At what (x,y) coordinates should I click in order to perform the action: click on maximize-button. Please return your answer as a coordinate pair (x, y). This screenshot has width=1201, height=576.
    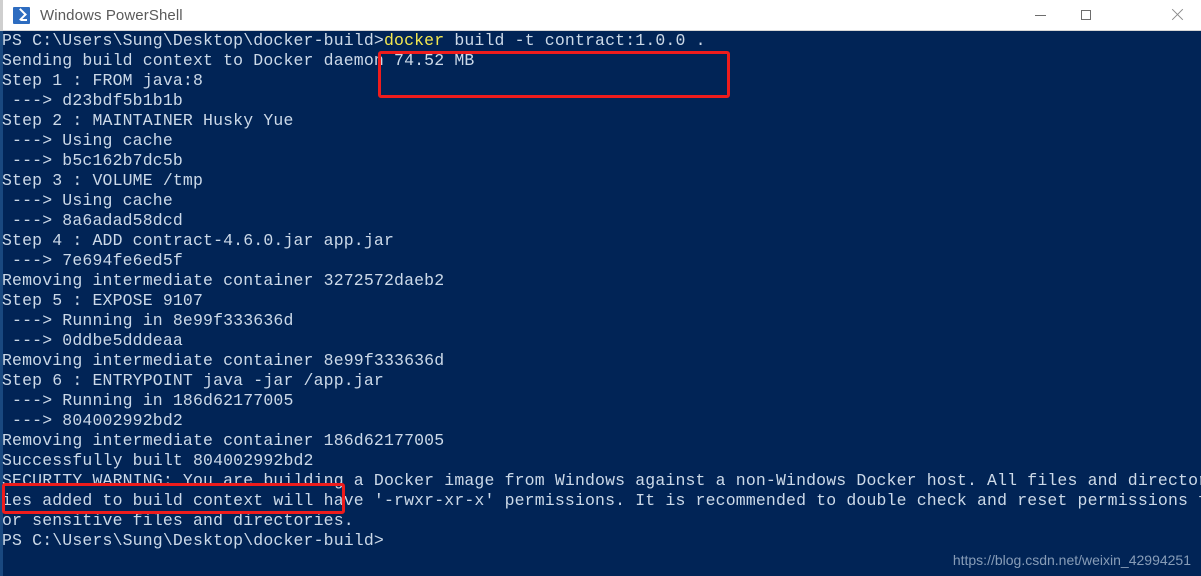
    Looking at the image, I should click on (1086, 15).